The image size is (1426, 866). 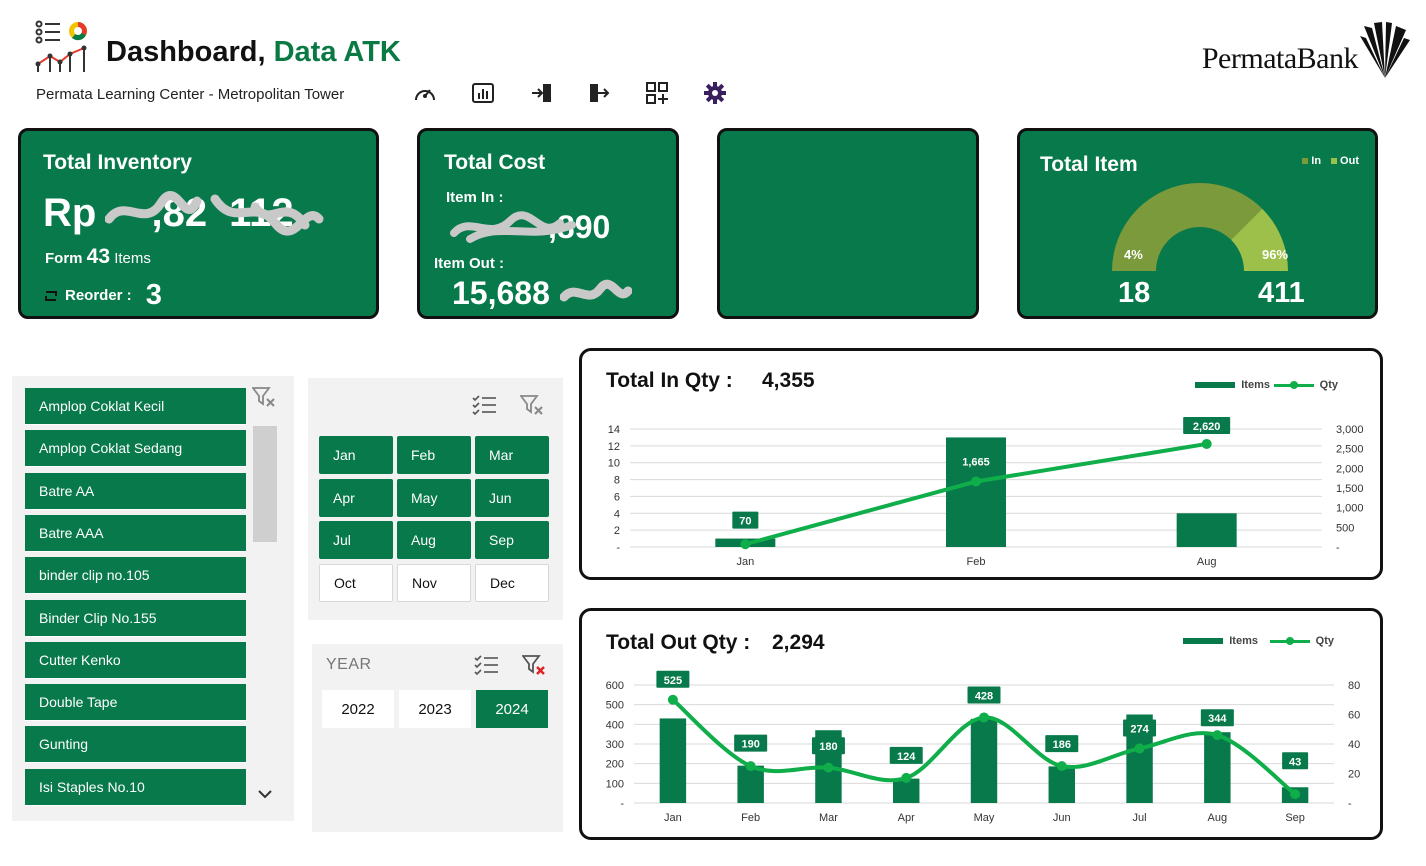 What do you see at coordinates (1349, 161) in the screenshot?
I see `legend-out: Out` at bounding box center [1349, 161].